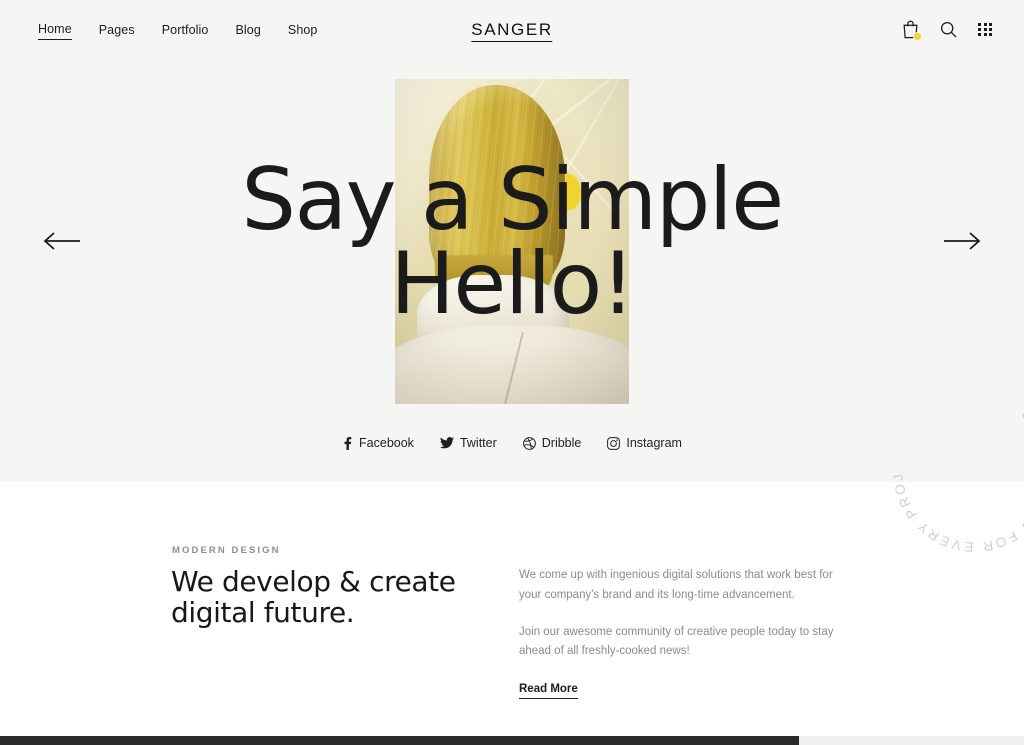 This screenshot has width=1024, height=745. I want to click on shopping-bag-icon, so click(912, 30).